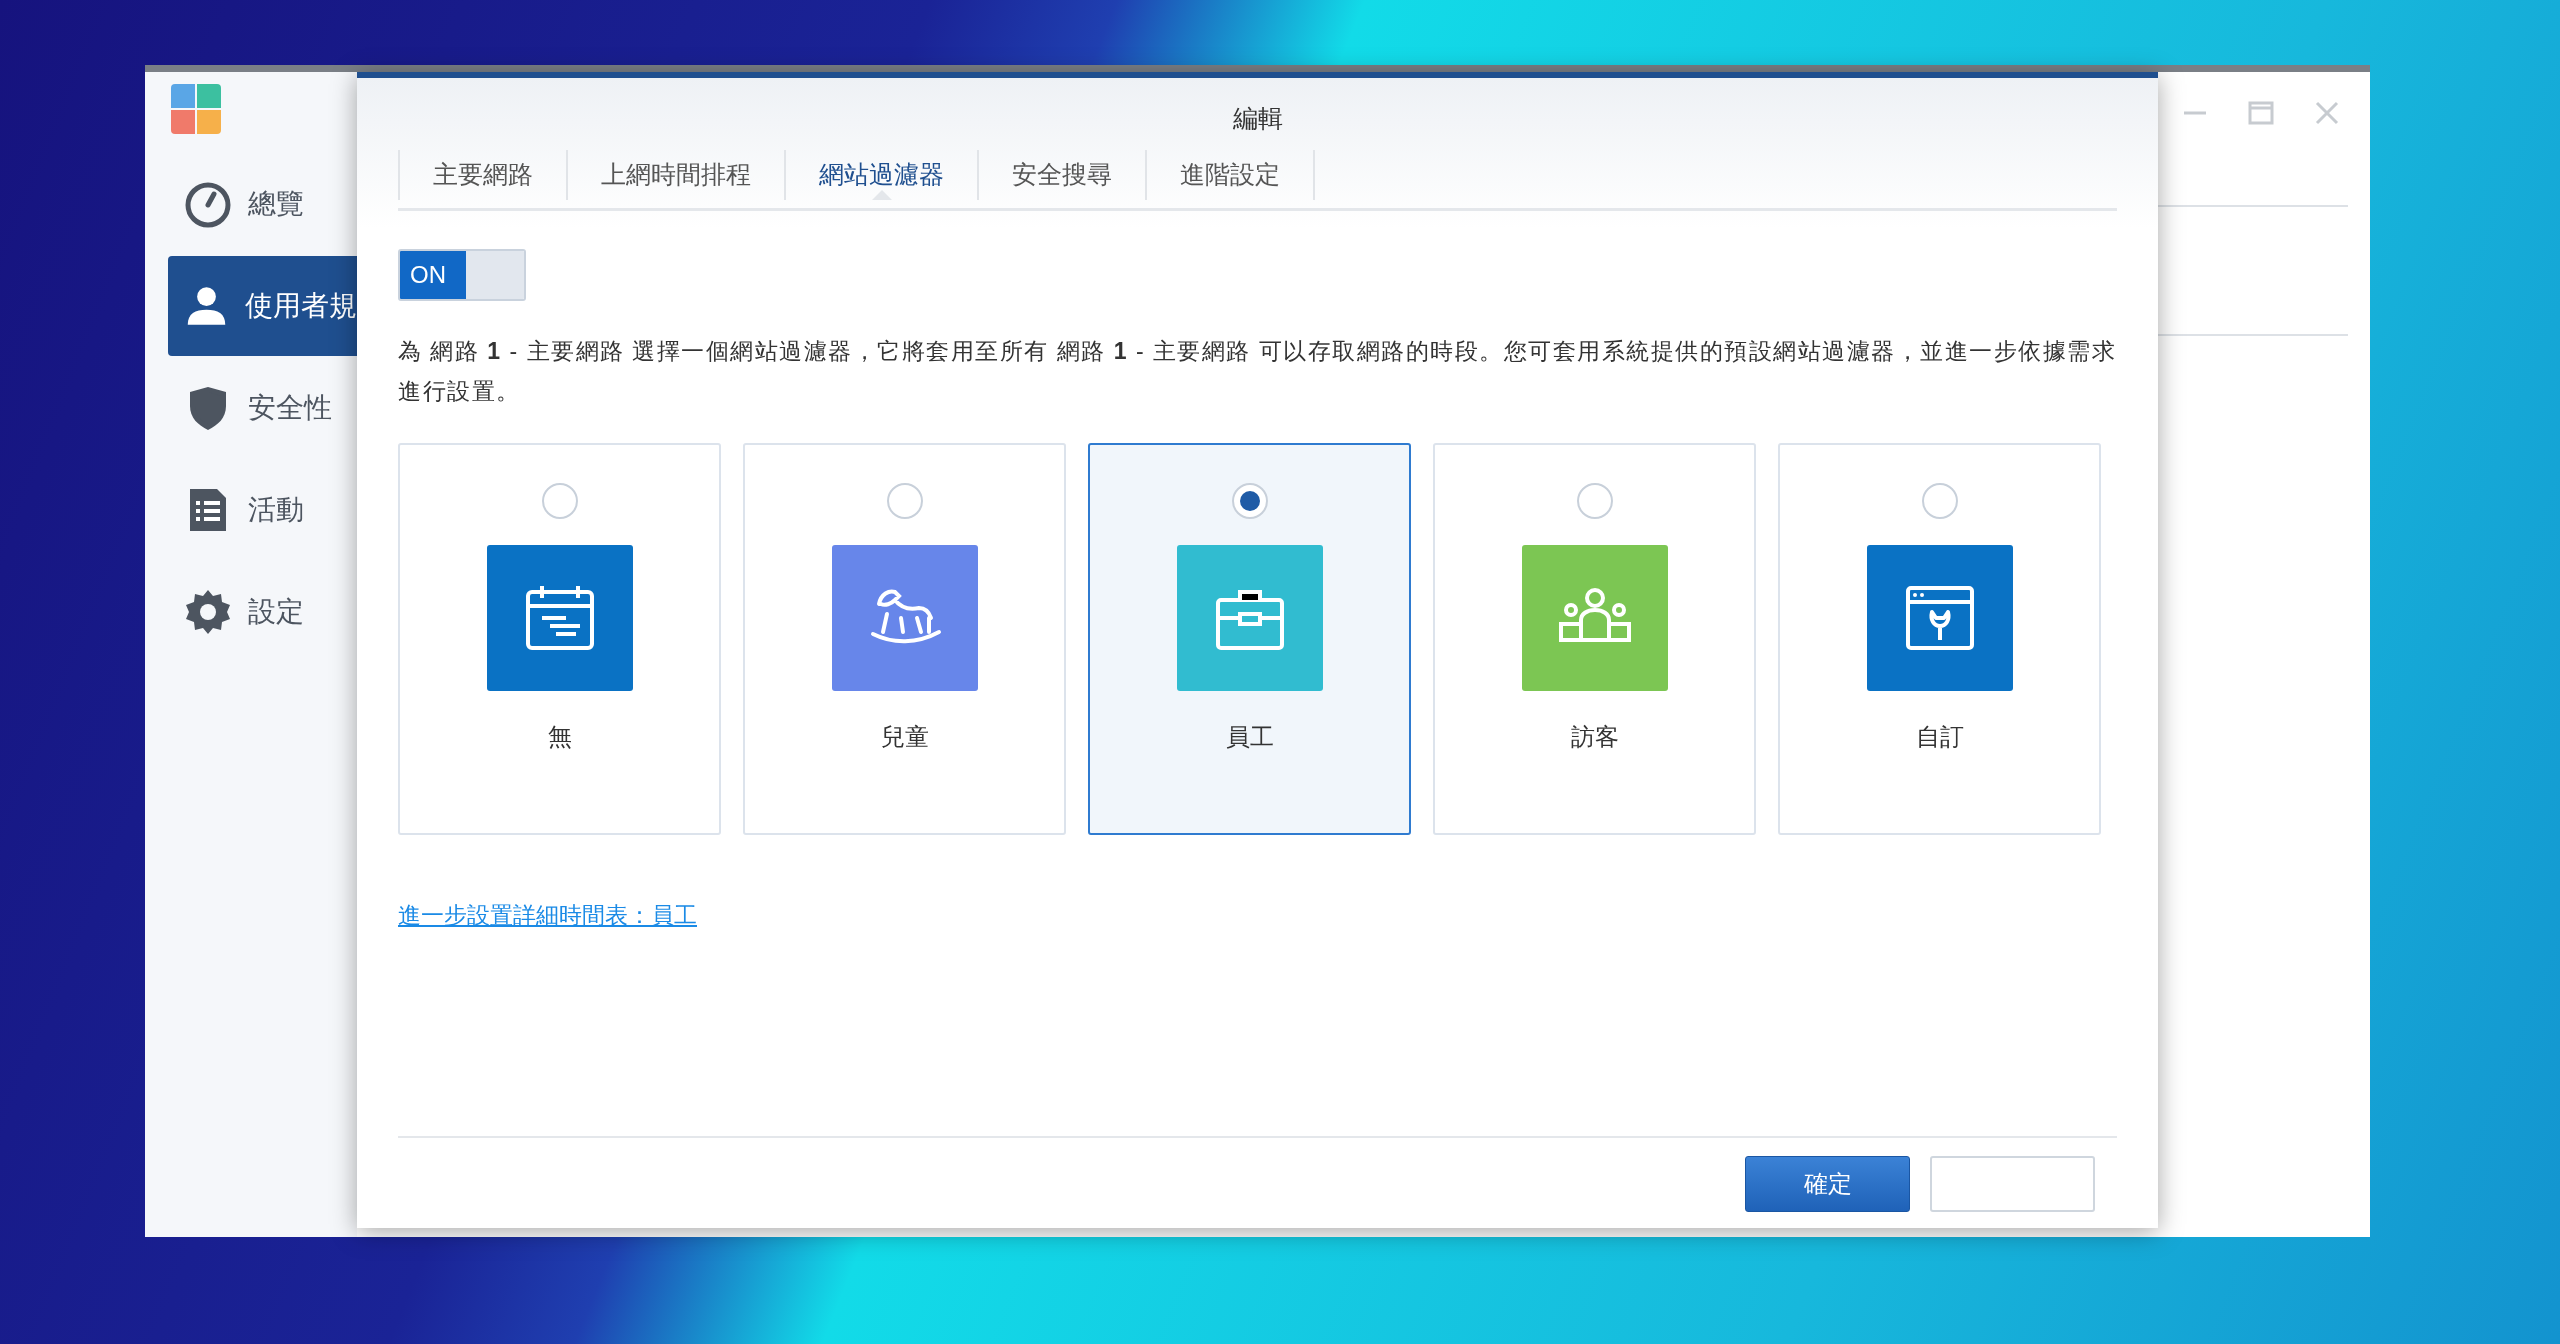 The image size is (2560, 1344). What do you see at coordinates (1063, 174) in the screenshot?
I see `tab: 安全搜尋` at bounding box center [1063, 174].